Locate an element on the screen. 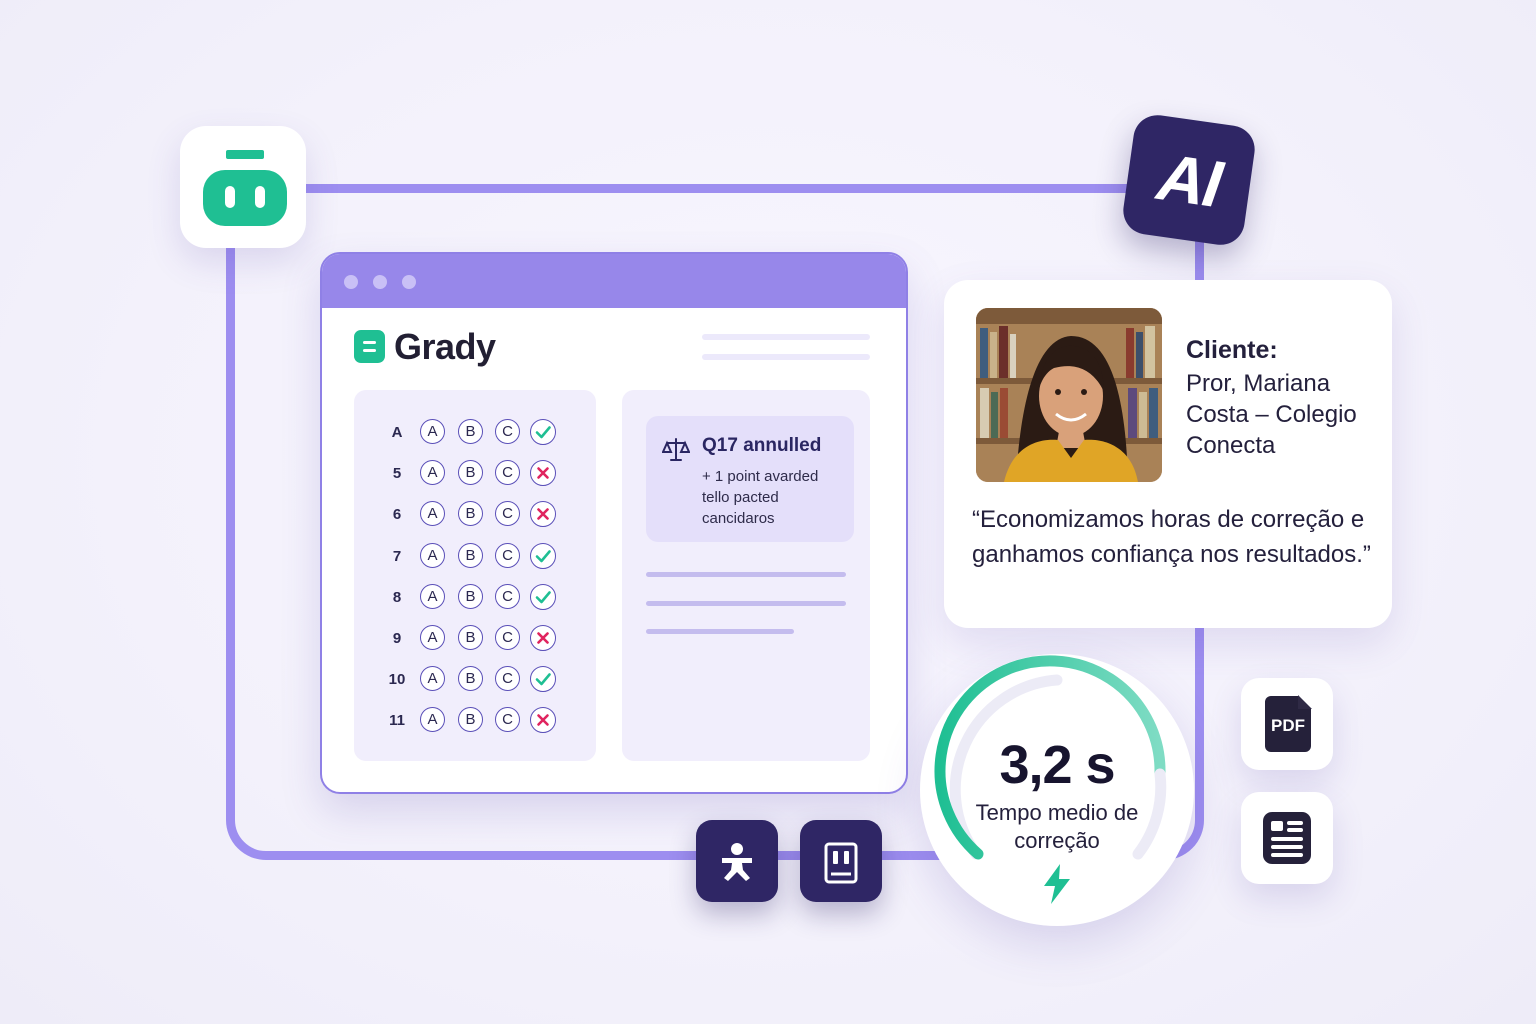 The image size is (1536, 1024). question-number: 10 is located at coordinates (397, 680).